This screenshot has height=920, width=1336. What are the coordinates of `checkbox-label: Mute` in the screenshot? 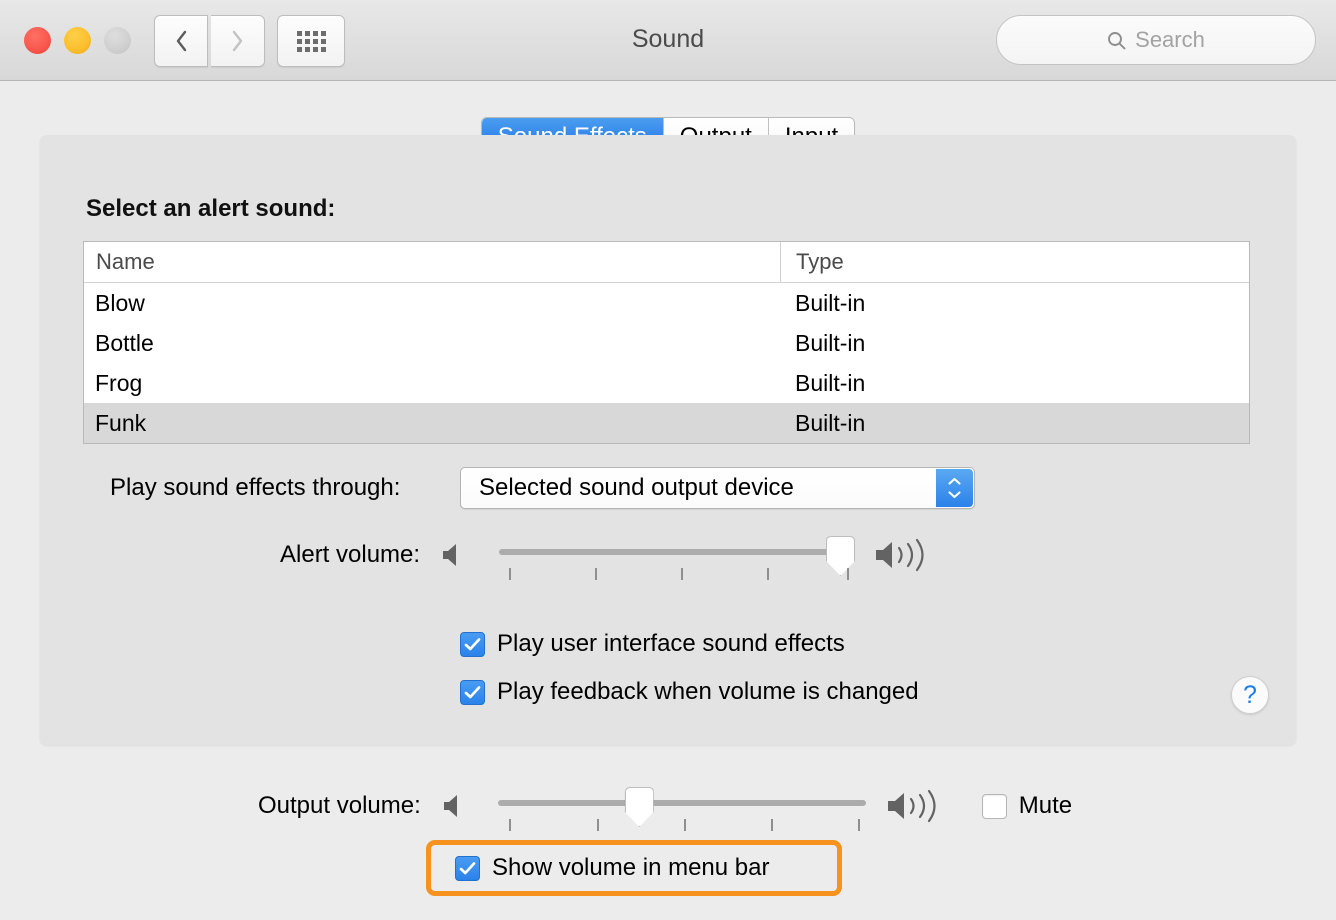 It's located at (1045, 805).